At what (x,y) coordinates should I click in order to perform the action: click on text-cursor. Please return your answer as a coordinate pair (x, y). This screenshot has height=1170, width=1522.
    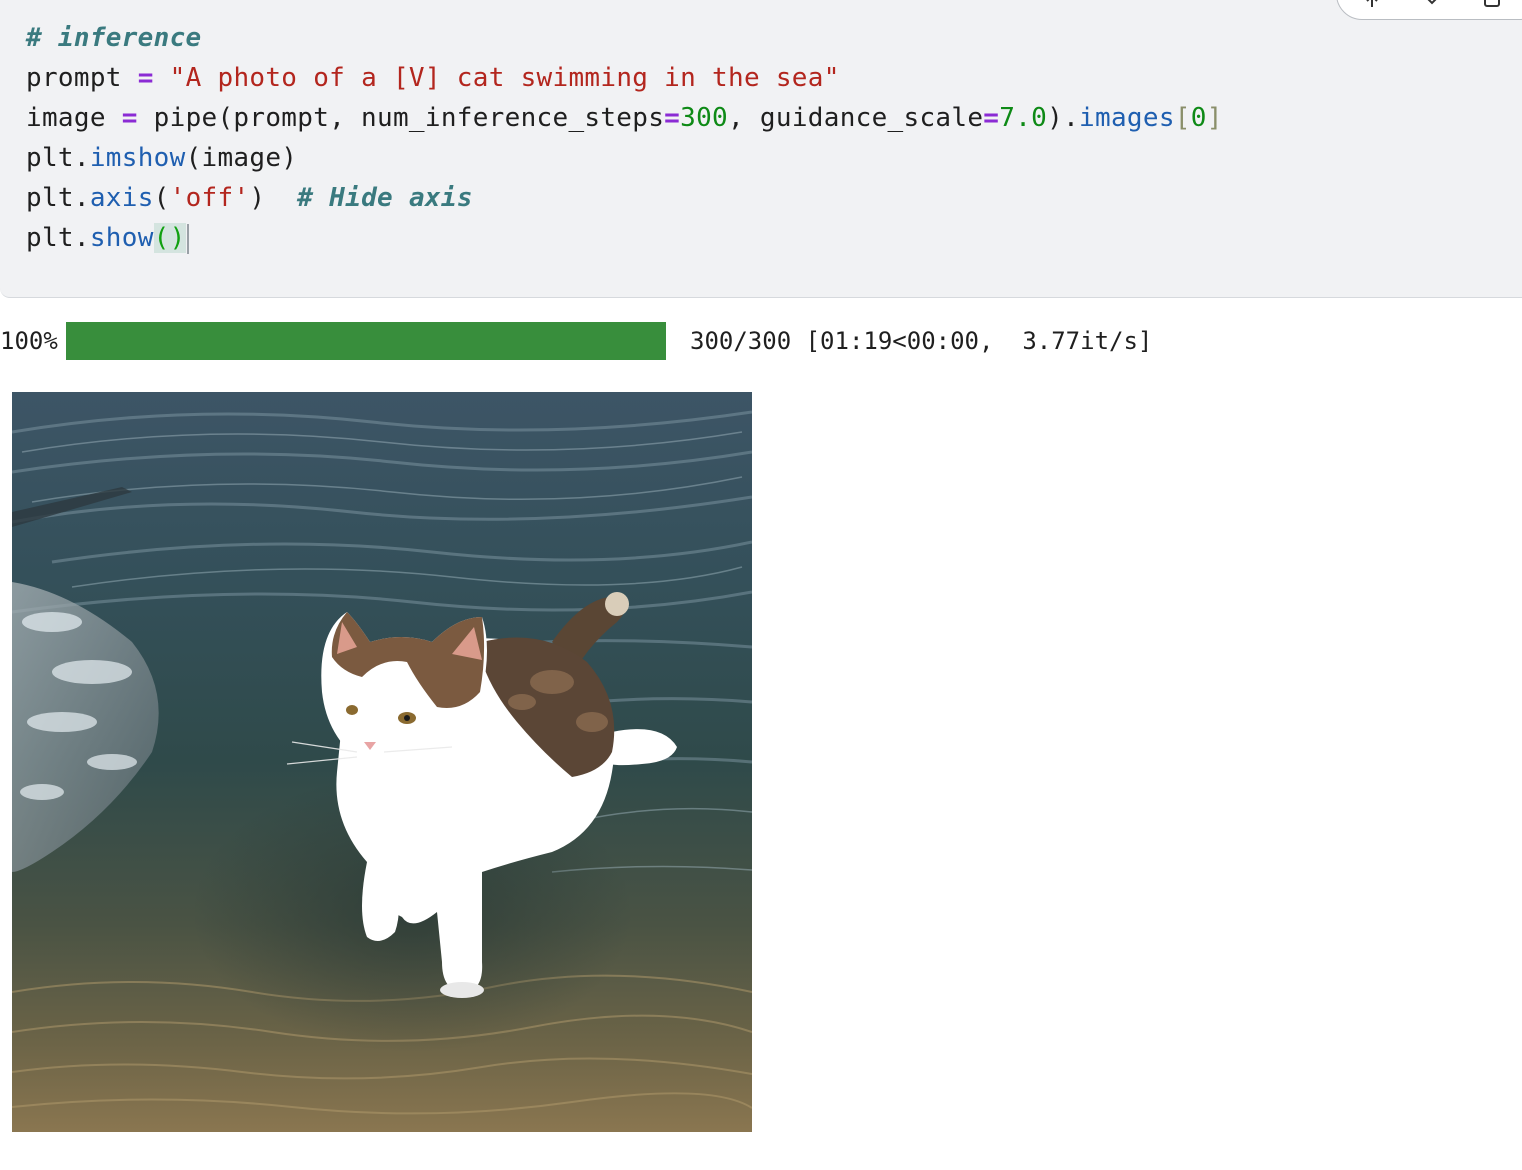
    Looking at the image, I should click on (187, 238).